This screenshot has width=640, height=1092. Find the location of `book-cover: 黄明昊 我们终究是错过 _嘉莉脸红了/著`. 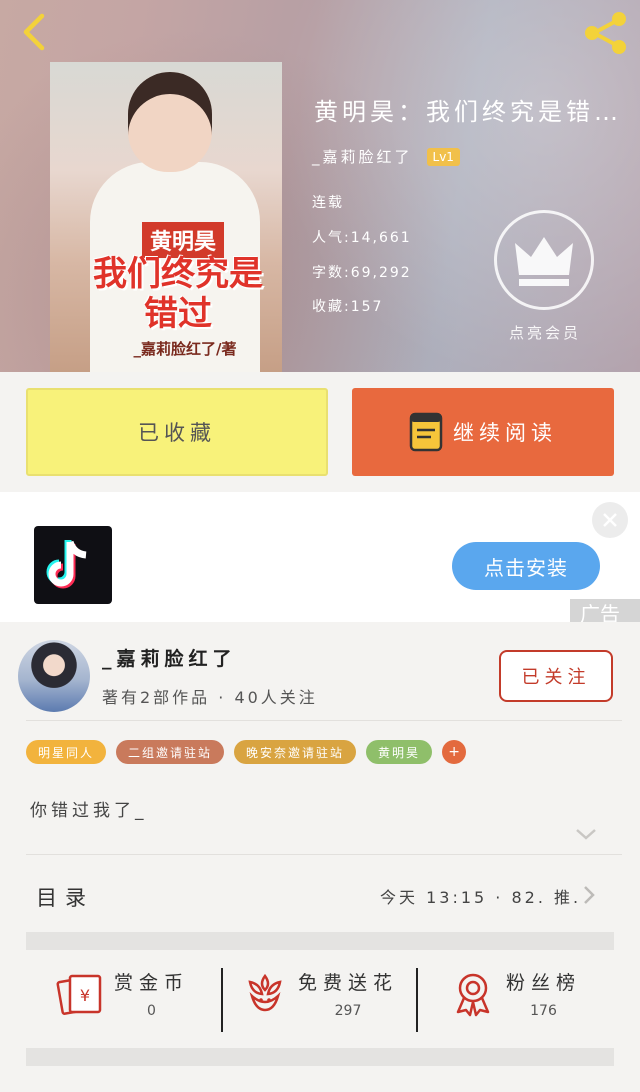

book-cover: 黄明昊 我们终究是错过 _嘉莉脸红了/著 is located at coordinates (166, 217).